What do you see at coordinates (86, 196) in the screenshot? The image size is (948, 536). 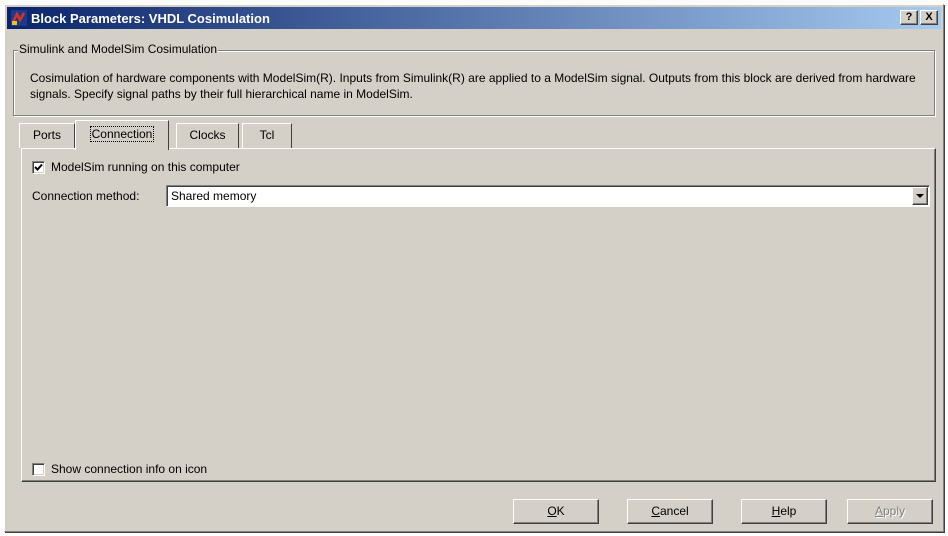 I see `connection-method-label: Connection method:` at bounding box center [86, 196].